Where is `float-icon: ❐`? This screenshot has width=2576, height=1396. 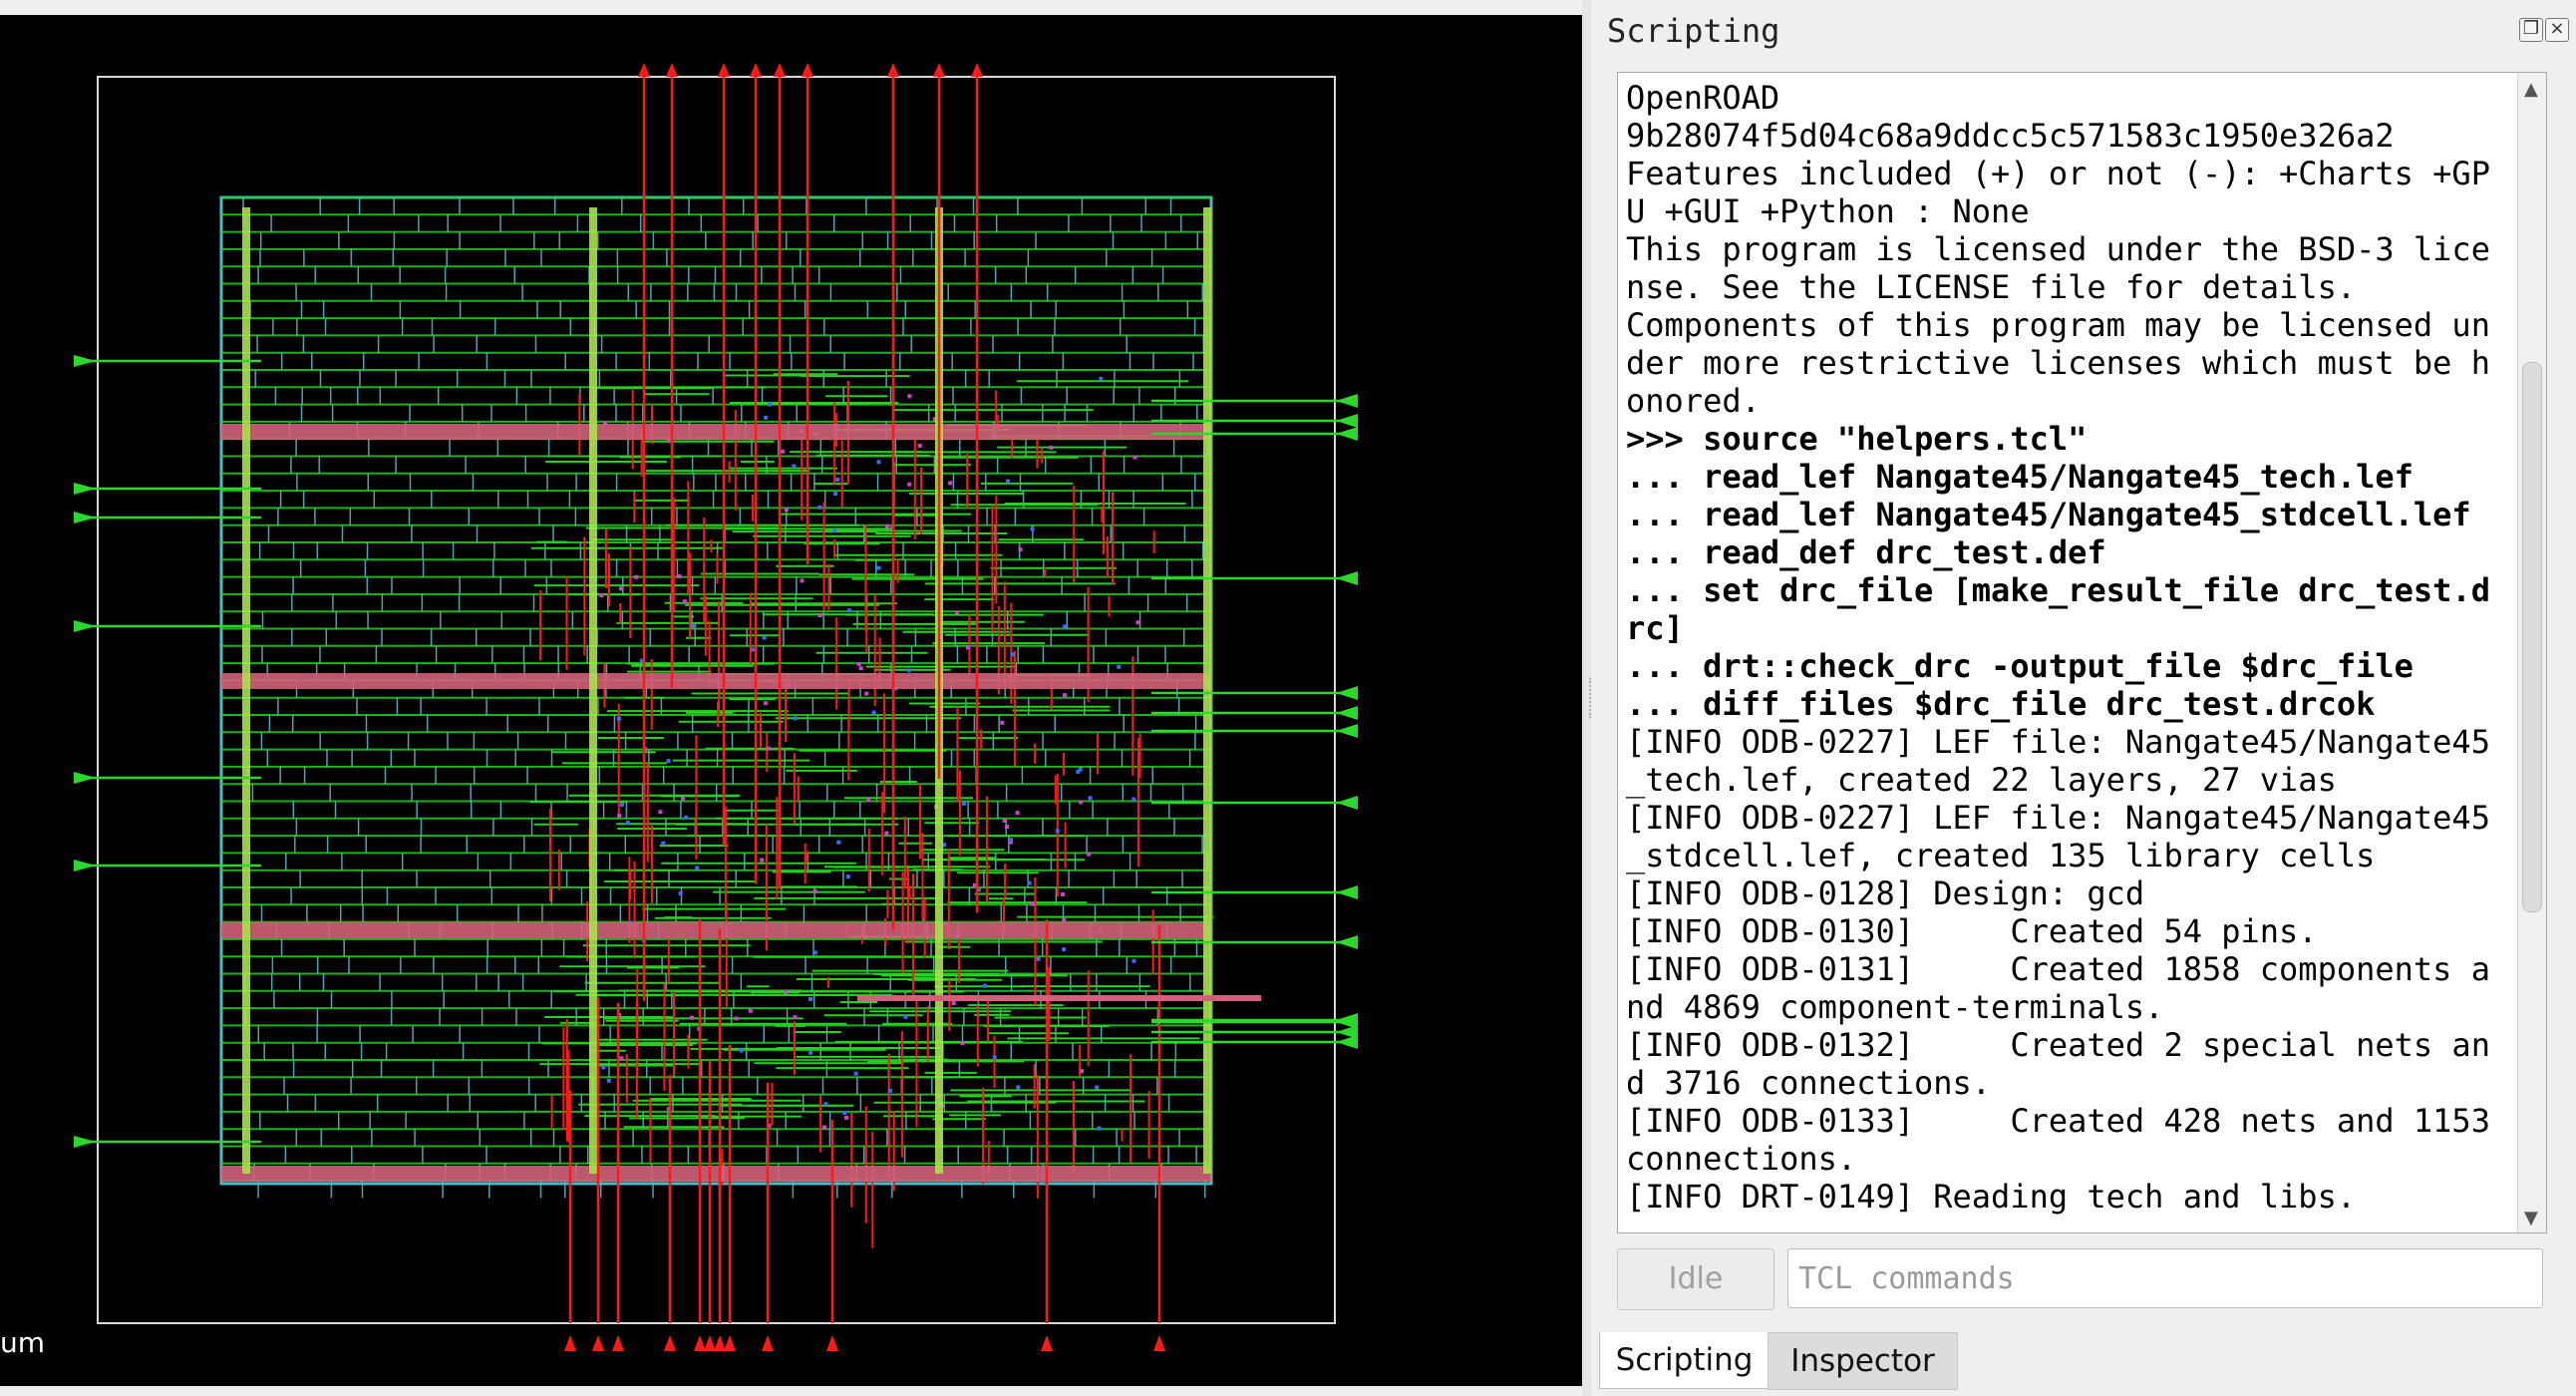 float-icon: ❐ is located at coordinates (2531, 30).